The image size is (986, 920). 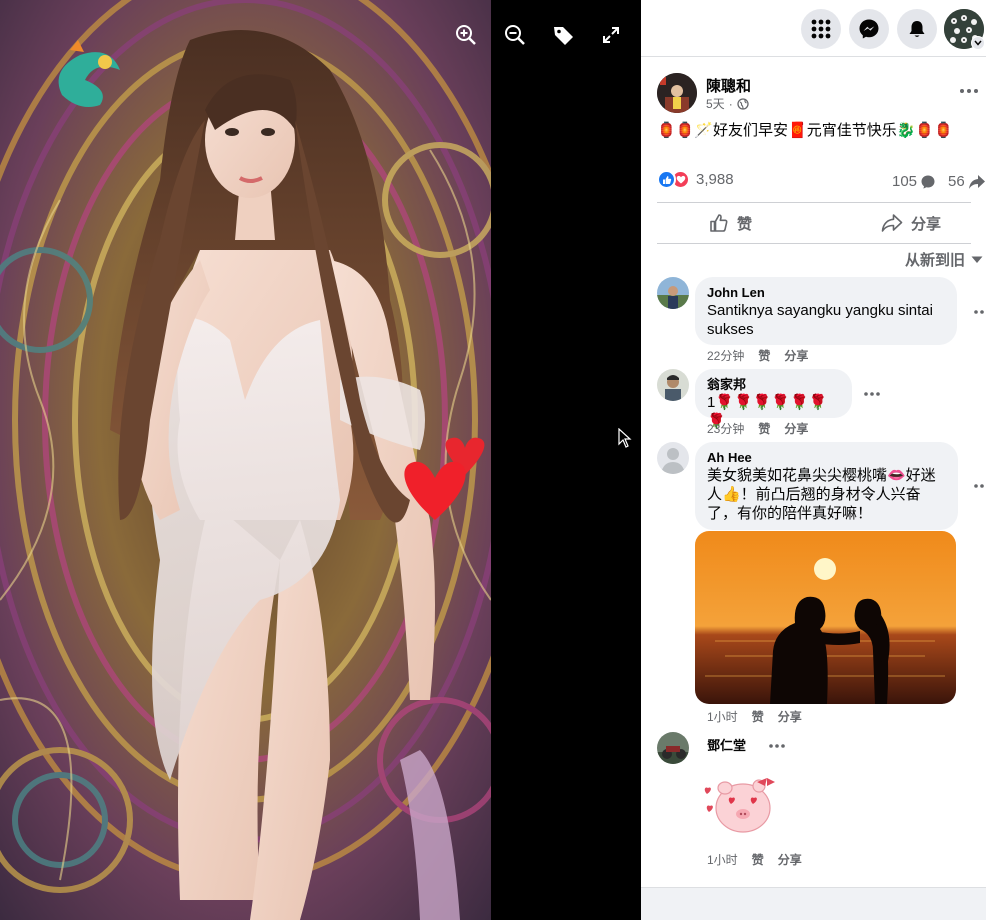 I want to click on commenter-name: Ah Hee, so click(x=826, y=458).